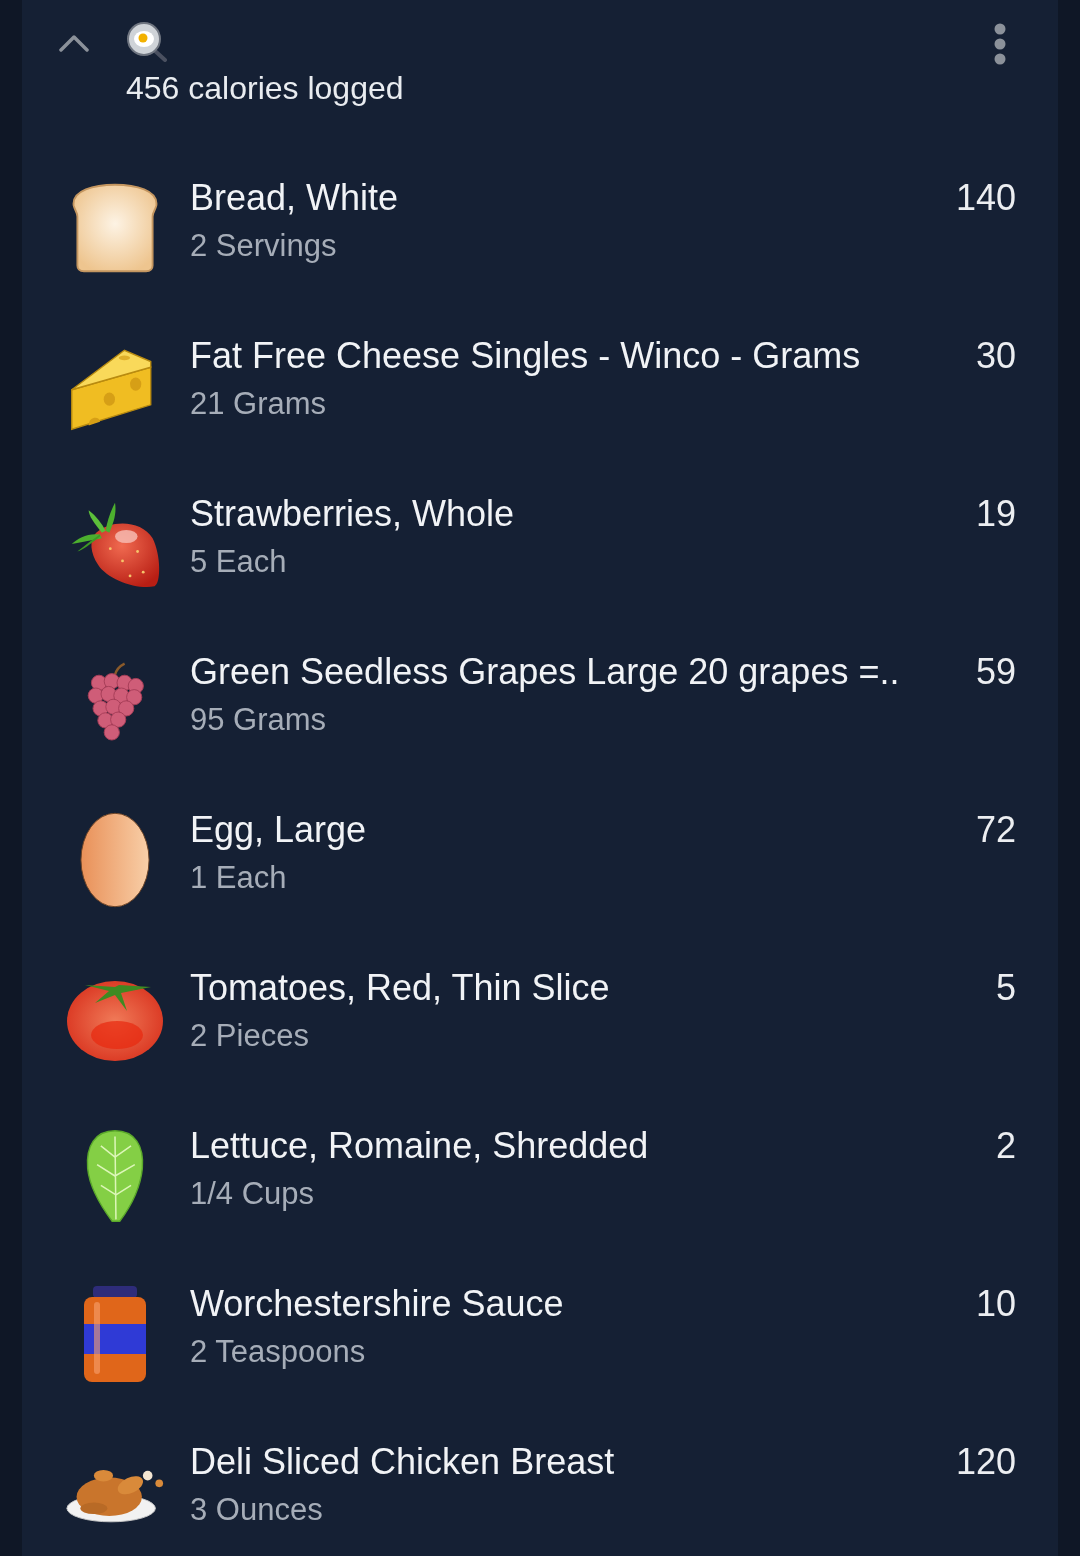 Image resolution: width=1080 pixels, height=1556 pixels. I want to click on egg-icon, so click(115, 860).